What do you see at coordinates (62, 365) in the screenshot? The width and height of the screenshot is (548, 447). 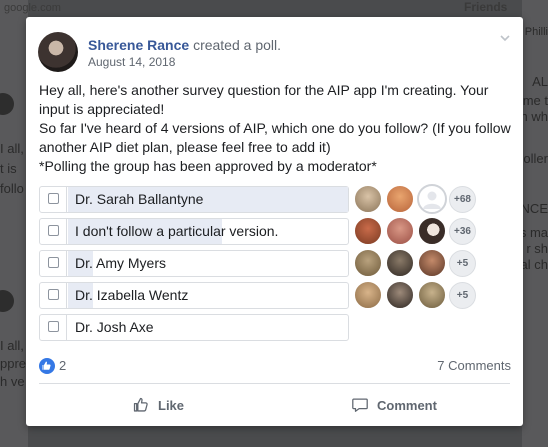 I see `like-count: 2` at bounding box center [62, 365].